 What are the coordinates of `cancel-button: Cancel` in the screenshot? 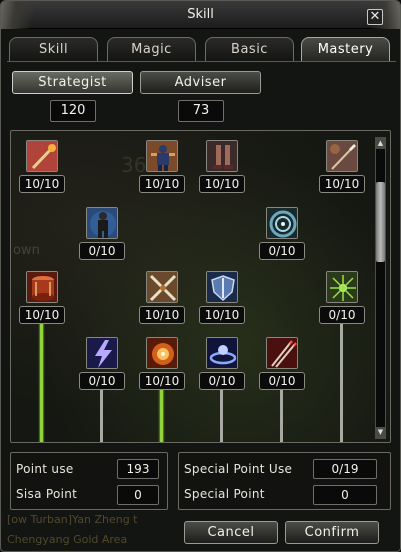 It's located at (231, 532).